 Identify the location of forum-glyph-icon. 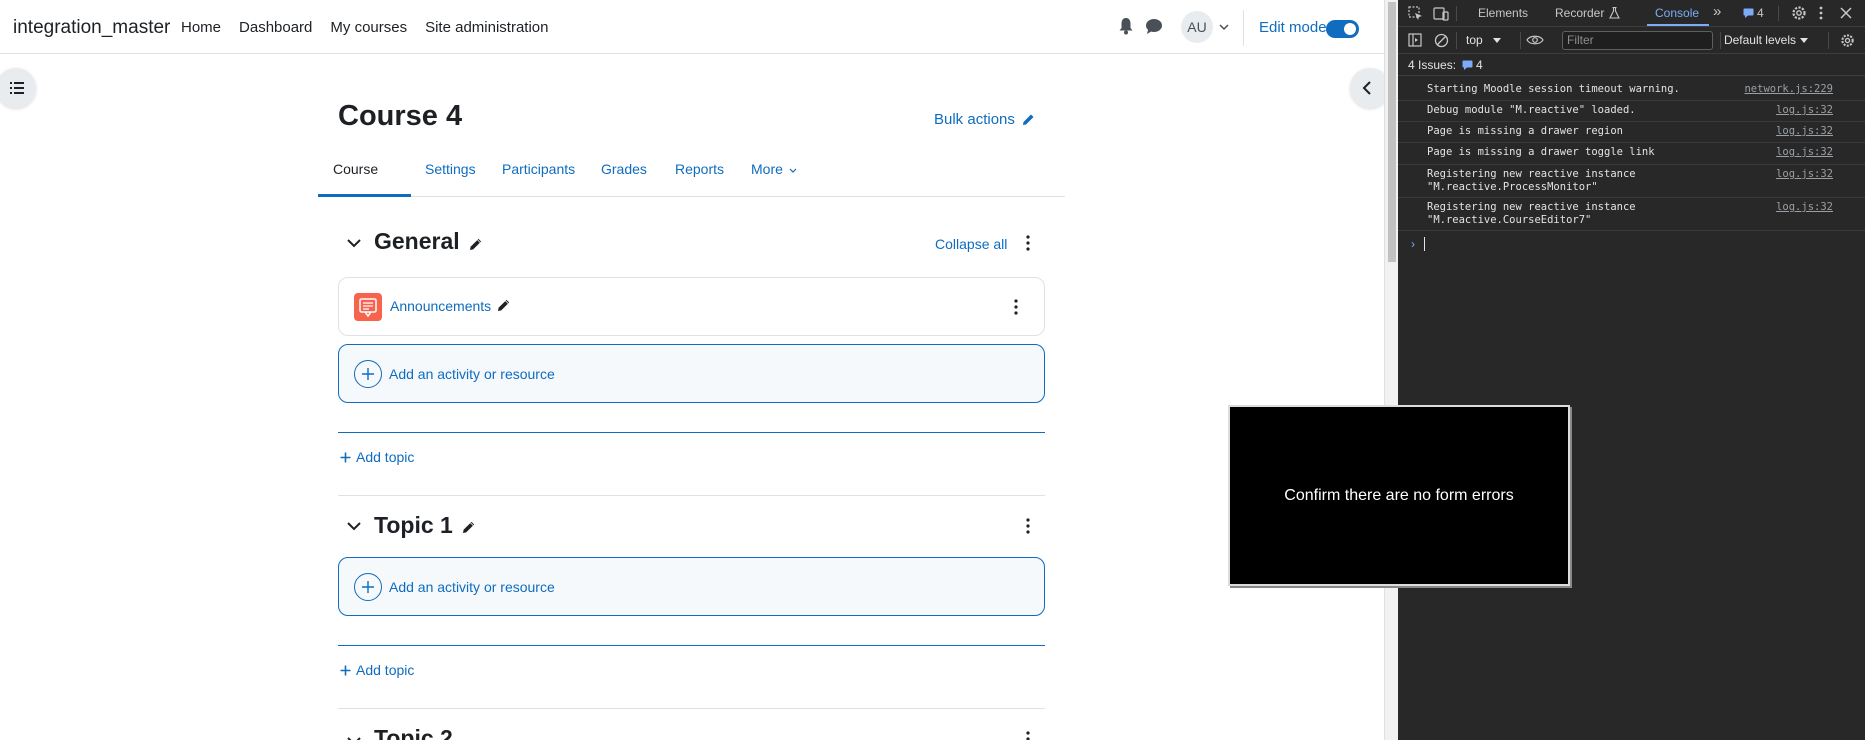
(368, 308).